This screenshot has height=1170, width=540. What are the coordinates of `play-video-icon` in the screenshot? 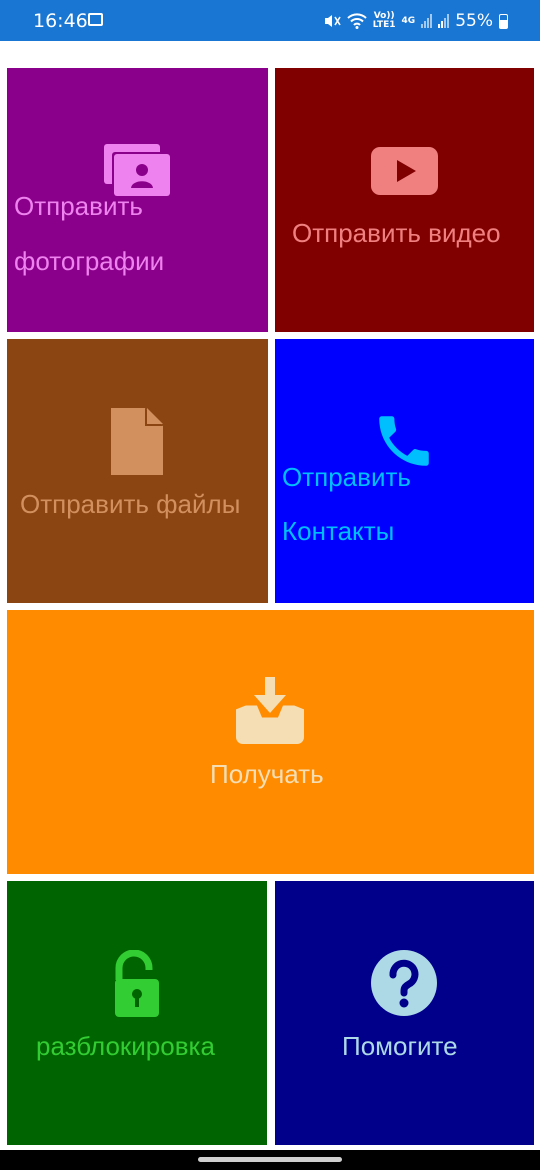 It's located at (404, 171).